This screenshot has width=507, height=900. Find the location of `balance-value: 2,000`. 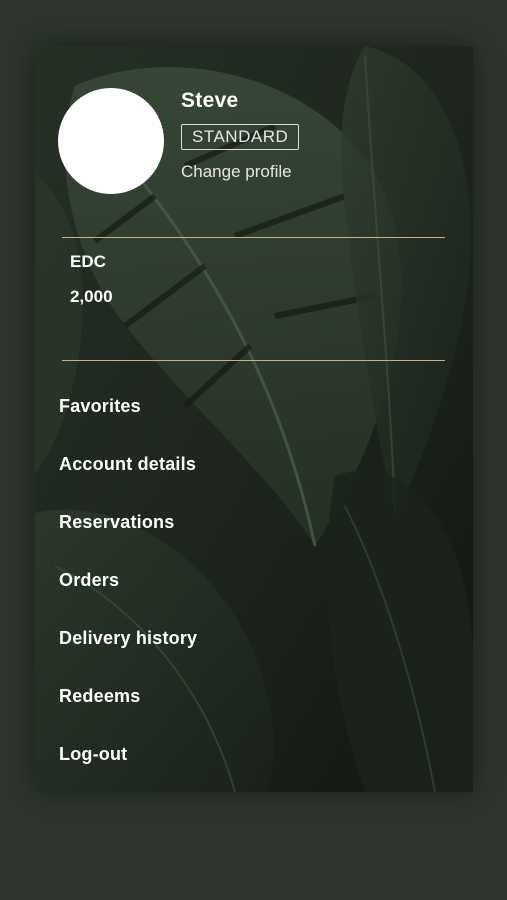

balance-value: 2,000 is located at coordinates (91, 296).